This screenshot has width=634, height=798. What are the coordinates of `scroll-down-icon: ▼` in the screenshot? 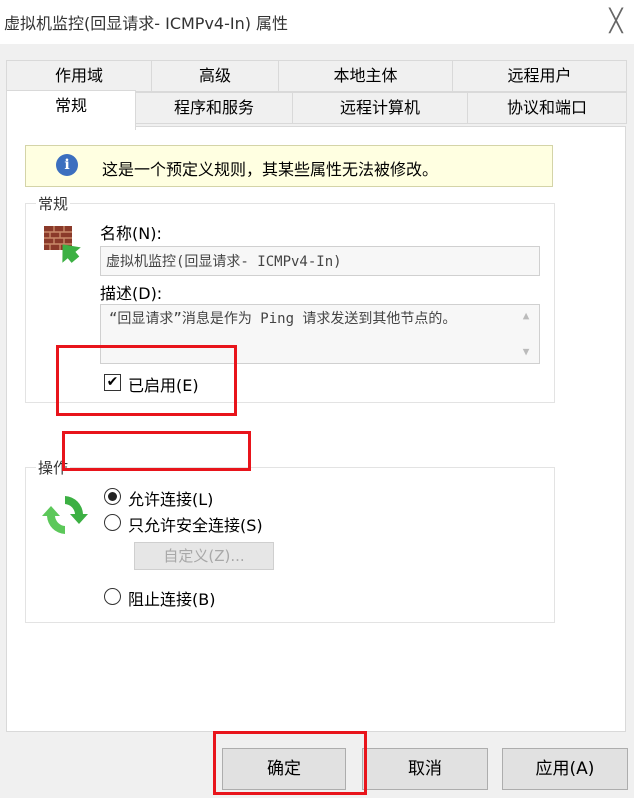 It's located at (526, 352).